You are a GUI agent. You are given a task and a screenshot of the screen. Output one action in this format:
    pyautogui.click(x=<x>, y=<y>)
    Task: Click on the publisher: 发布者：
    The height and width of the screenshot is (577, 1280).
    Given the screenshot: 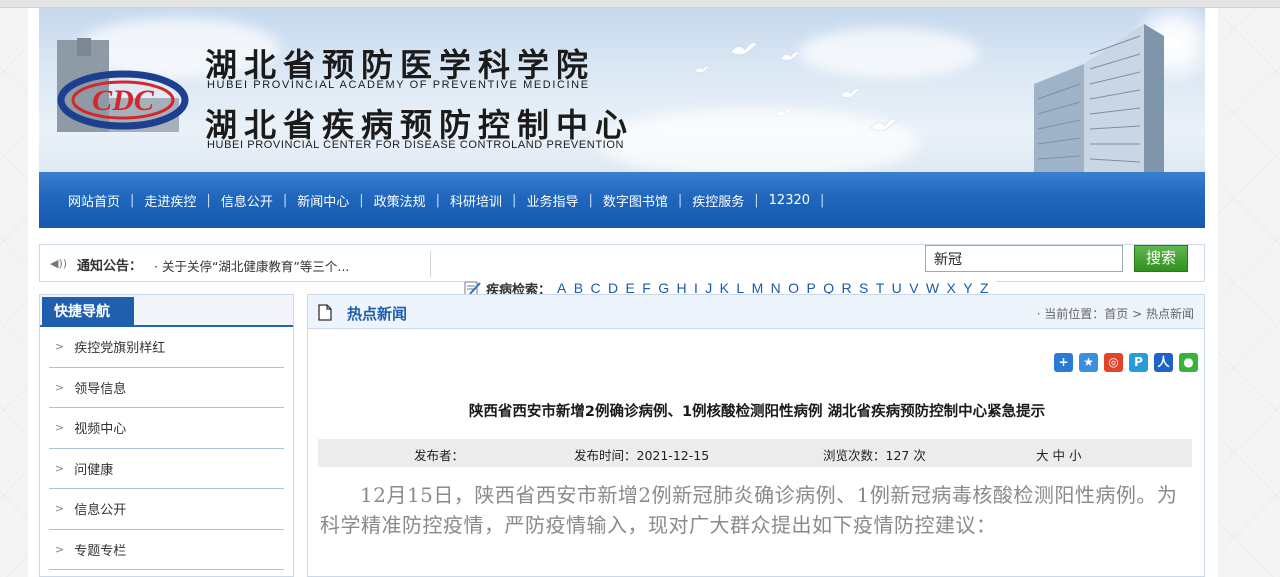 What is the action you would take?
    pyautogui.click(x=439, y=455)
    